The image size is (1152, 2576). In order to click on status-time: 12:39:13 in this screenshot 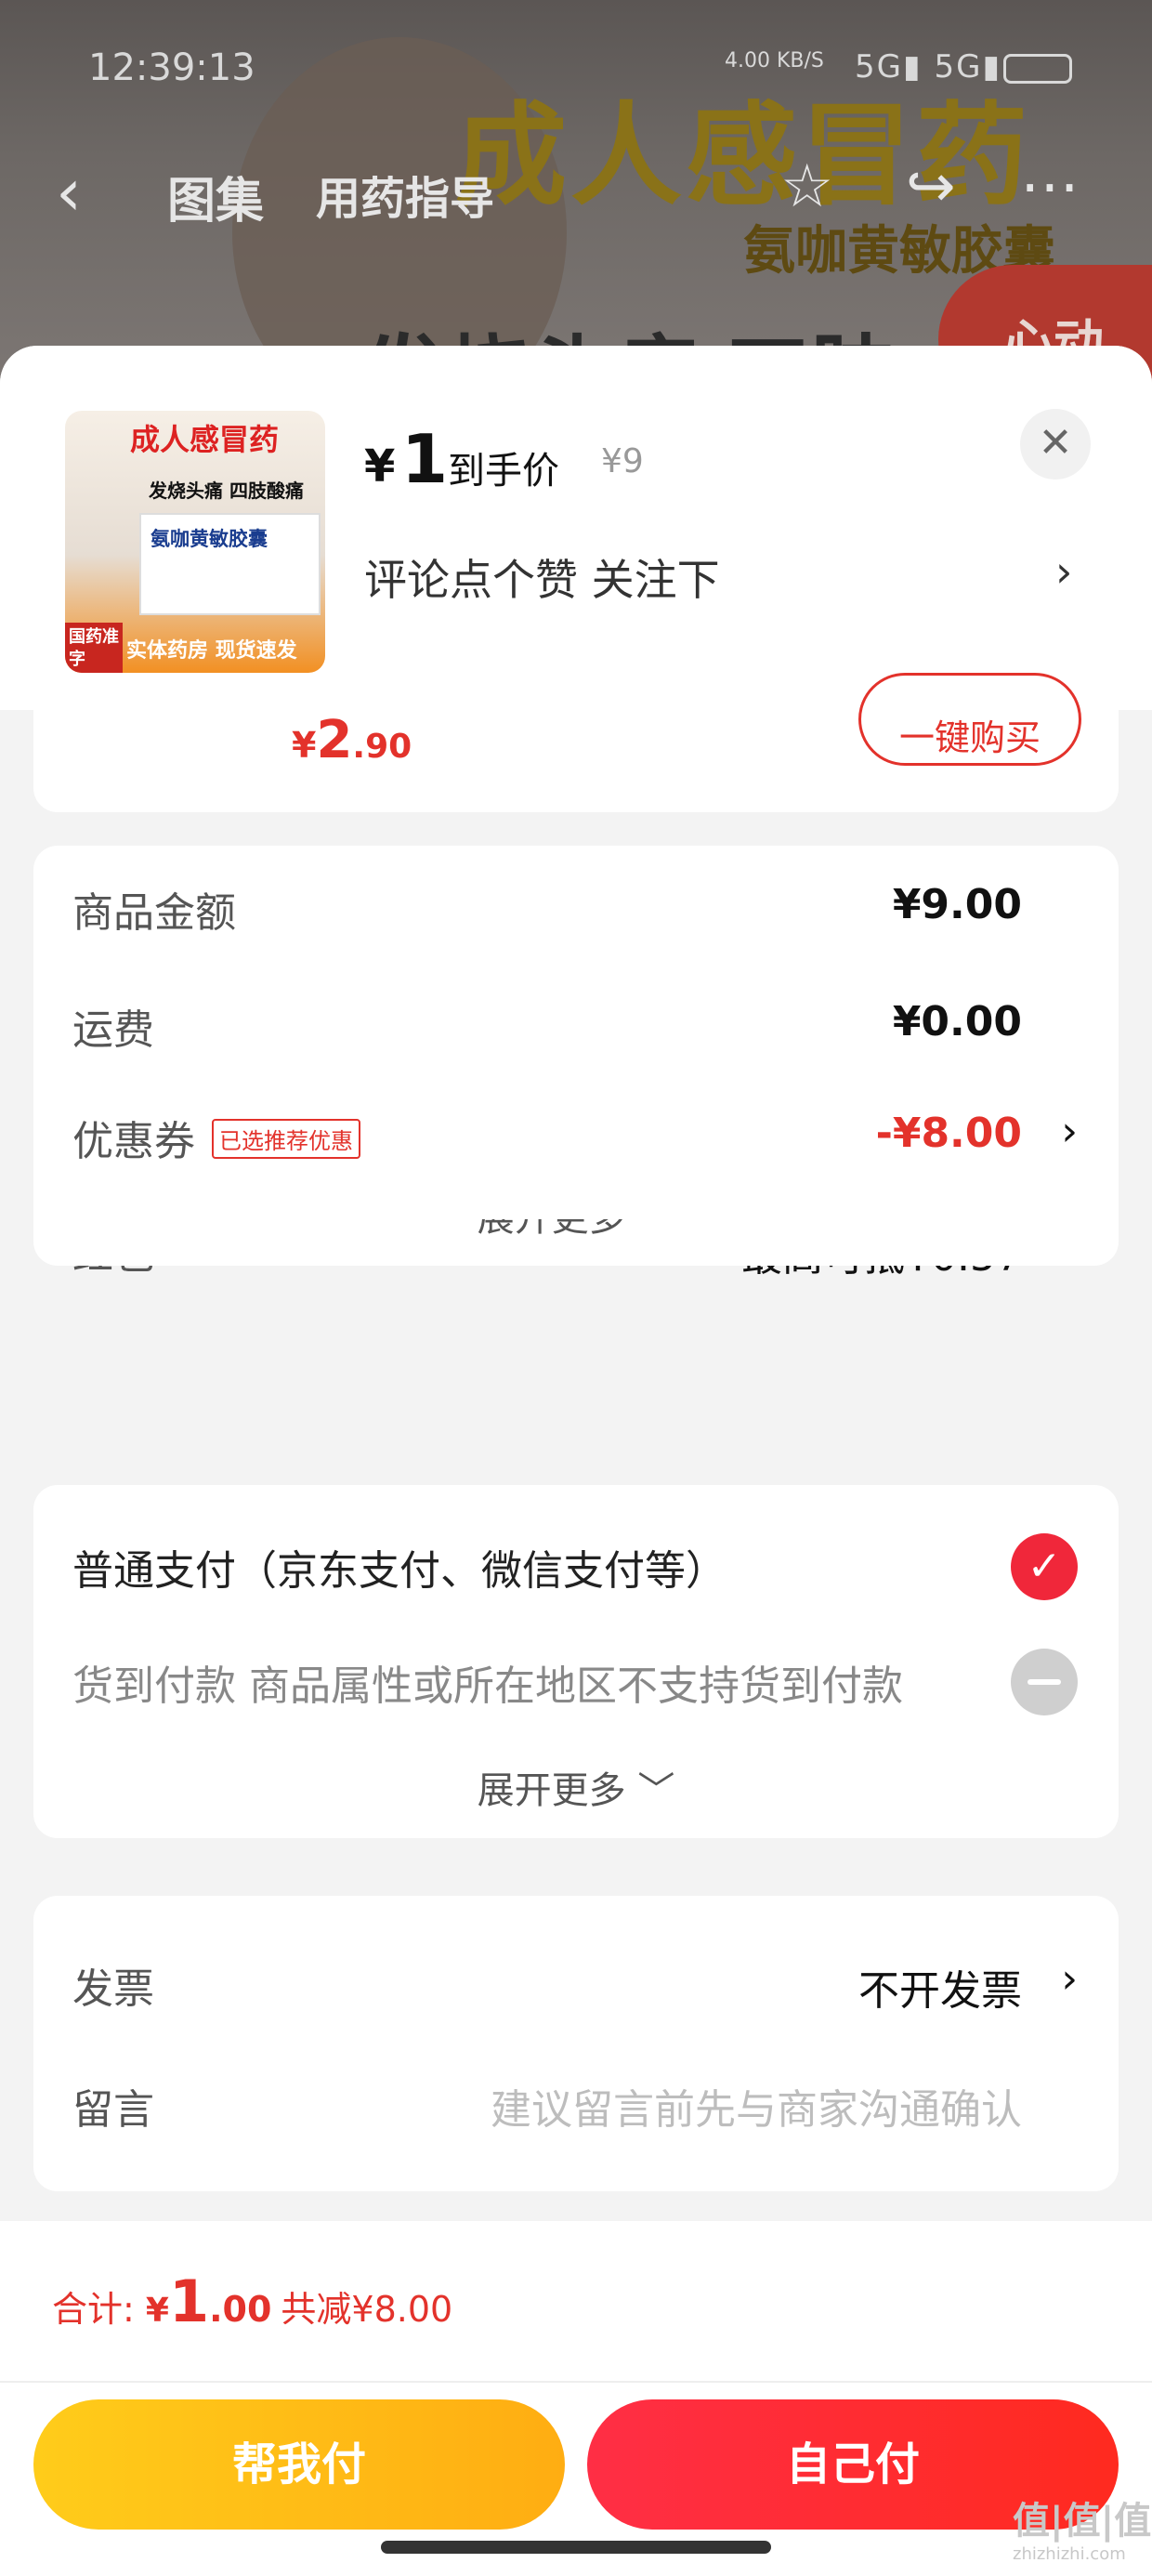, I will do `click(171, 67)`.